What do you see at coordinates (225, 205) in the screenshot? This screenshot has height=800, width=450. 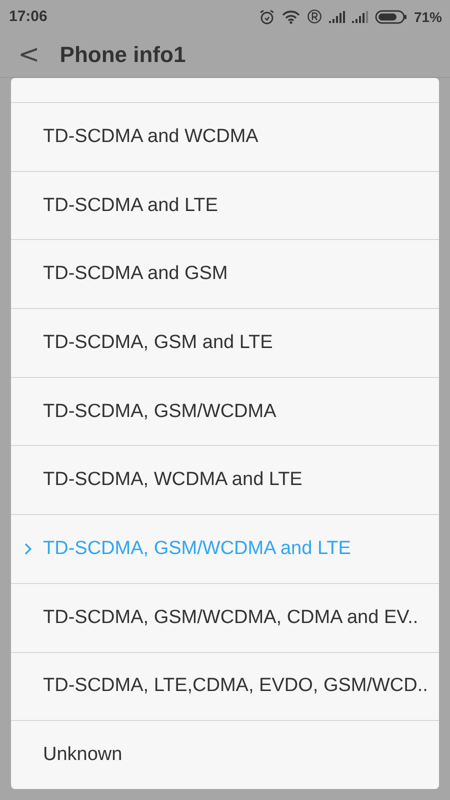 I see `option-item: TD-SCDMA and LTE` at bounding box center [225, 205].